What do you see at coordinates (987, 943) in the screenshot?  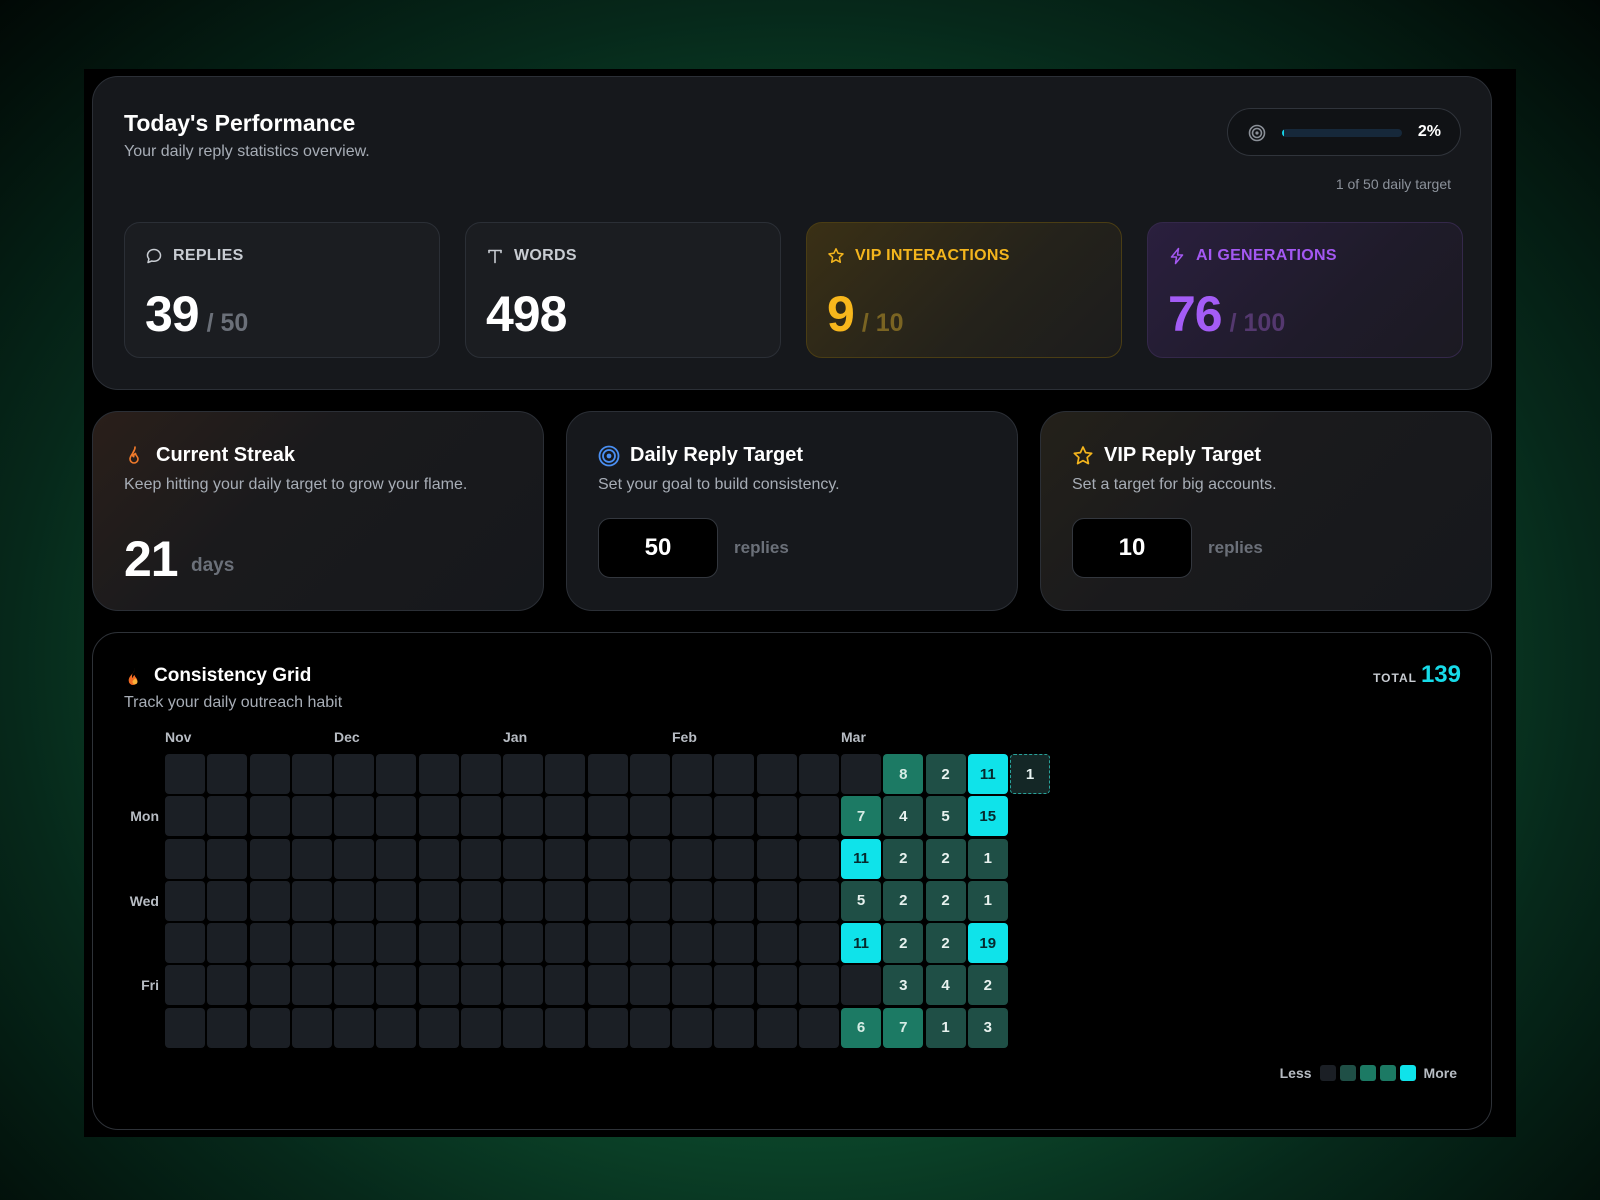 I see `grid-day-cell: 19` at bounding box center [987, 943].